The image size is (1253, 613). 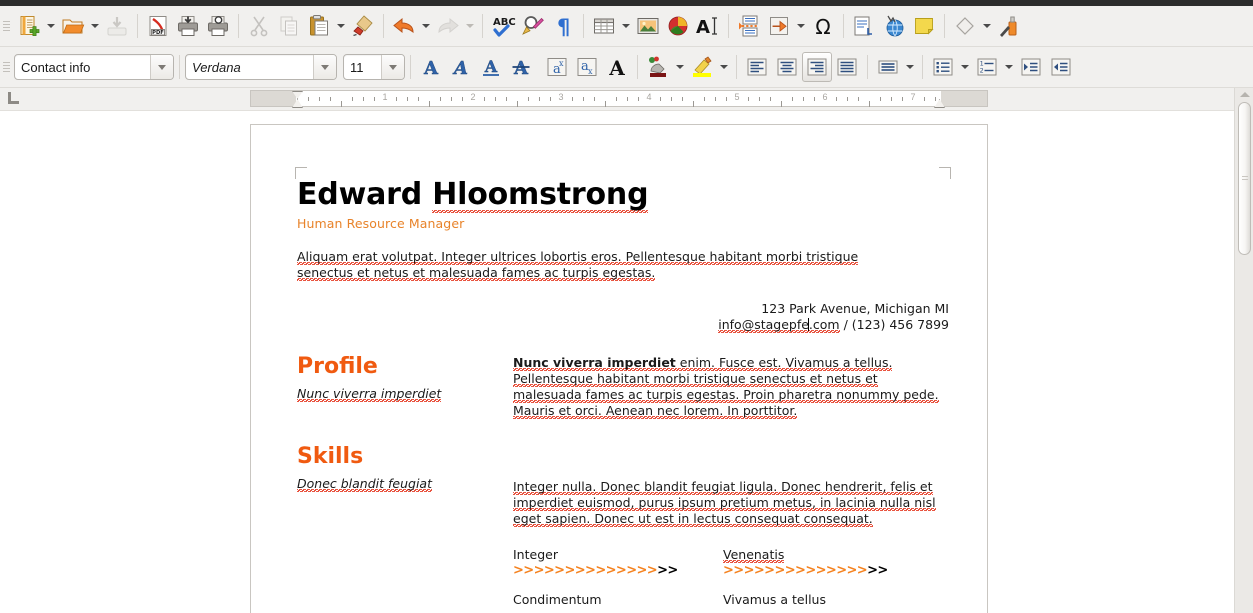 What do you see at coordinates (604, 26) in the screenshot?
I see `insert-table-button` at bounding box center [604, 26].